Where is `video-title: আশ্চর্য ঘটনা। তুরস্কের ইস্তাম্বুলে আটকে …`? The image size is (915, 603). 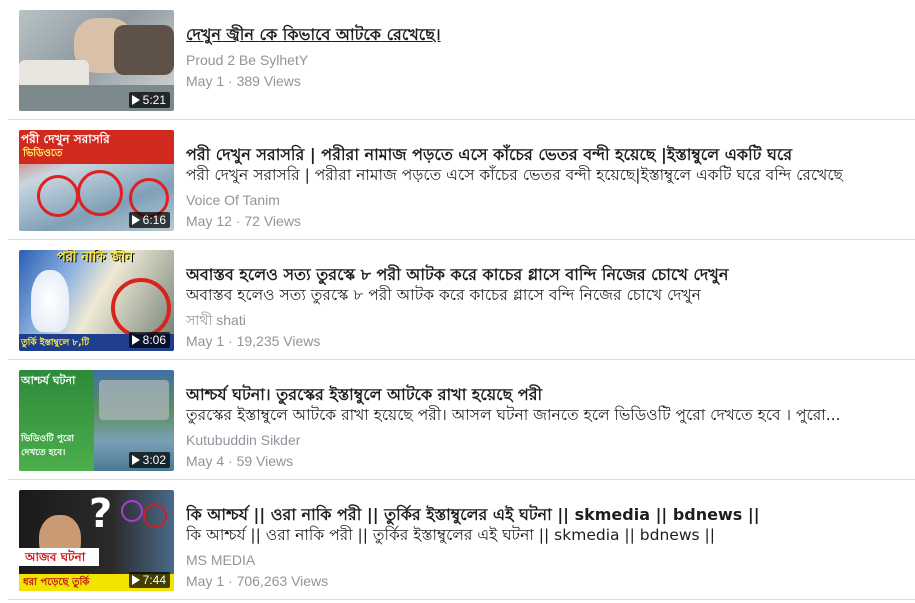
video-title: আশ্চর্য ঘটনা। তুরস্কের ইস্তাম্বুলে আটকে … is located at coordinates (543, 394).